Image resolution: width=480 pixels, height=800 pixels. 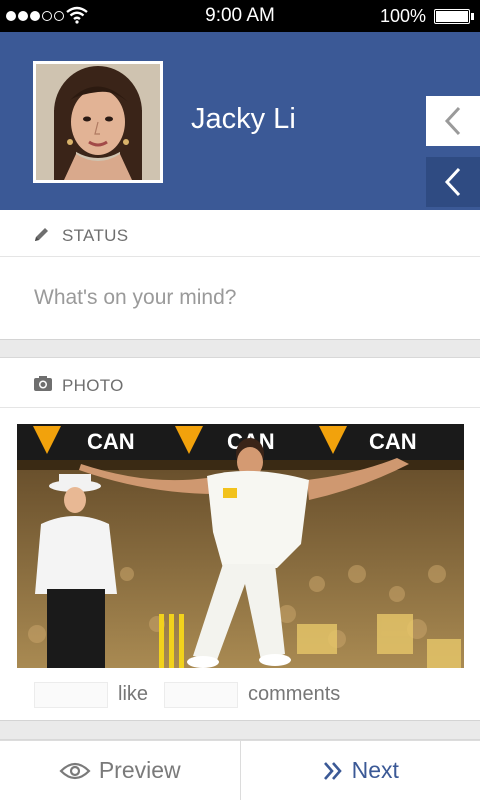 I want to click on status-section-header: STATUS, so click(x=240, y=234).